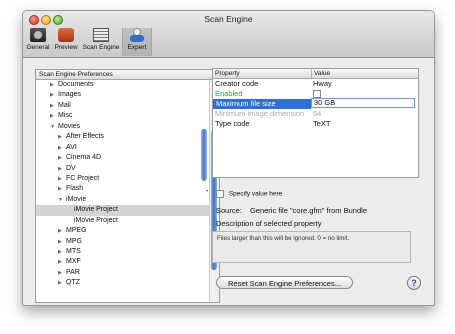 Image resolution: width=455 pixels, height=334 pixels. I want to click on tree-item-label: iMovie, so click(76, 199).